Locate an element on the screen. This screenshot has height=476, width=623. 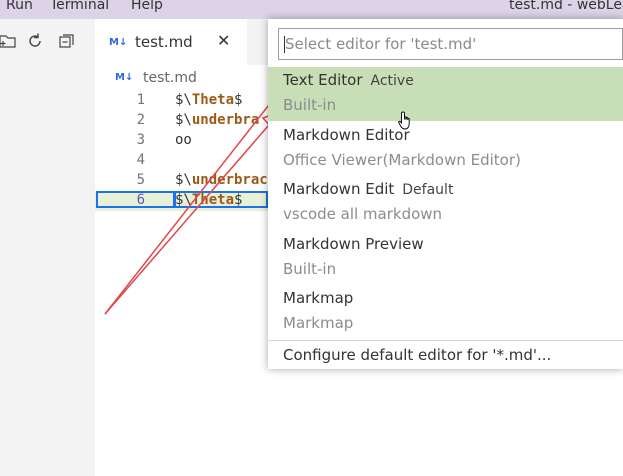
text-caret is located at coordinates (284, 44).